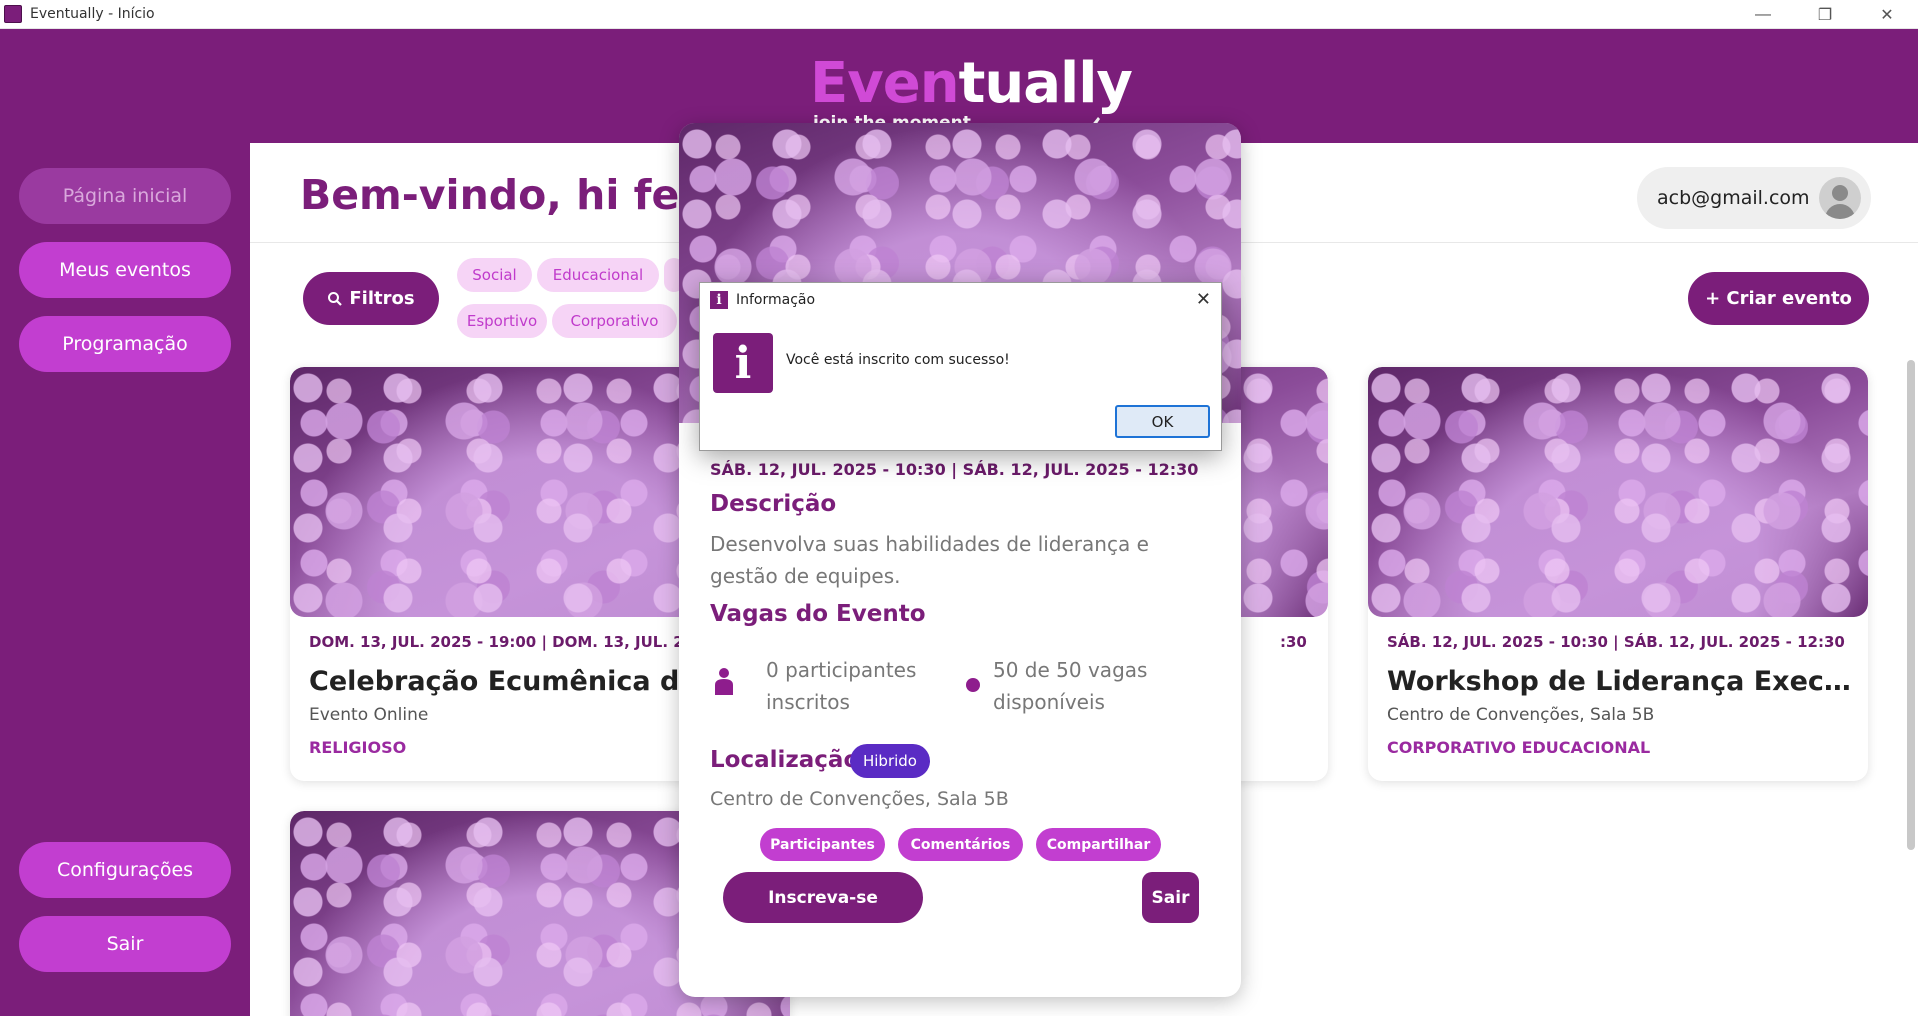  I want to click on tag-social: Social, so click(494, 275).